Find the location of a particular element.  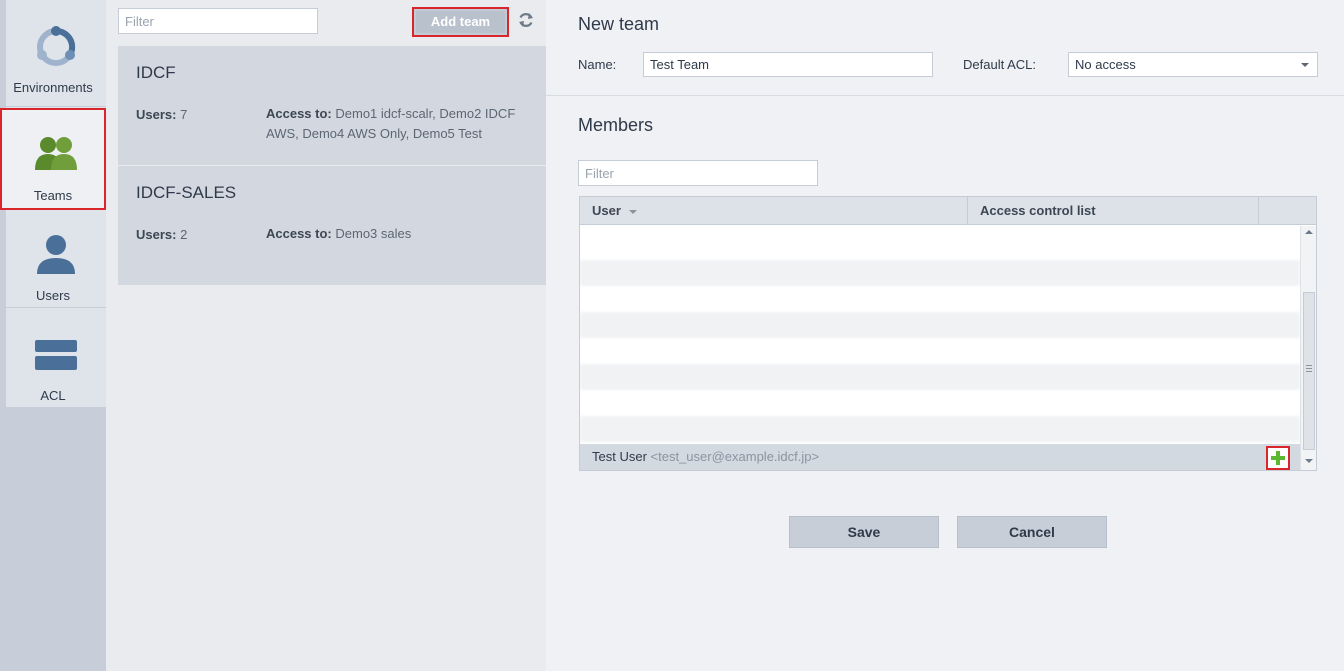

scroll-up-icon is located at coordinates (1309, 232).